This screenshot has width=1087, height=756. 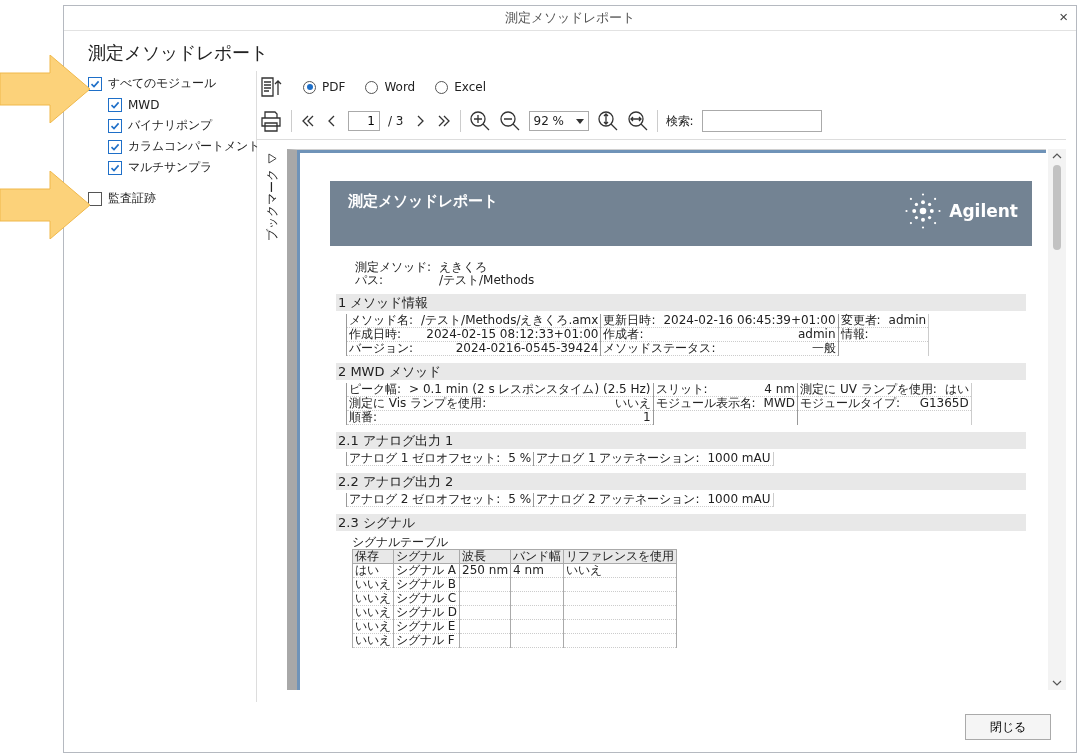 What do you see at coordinates (761, 121) in the screenshot?
I see `search-field` at bounding box center [761, 121].